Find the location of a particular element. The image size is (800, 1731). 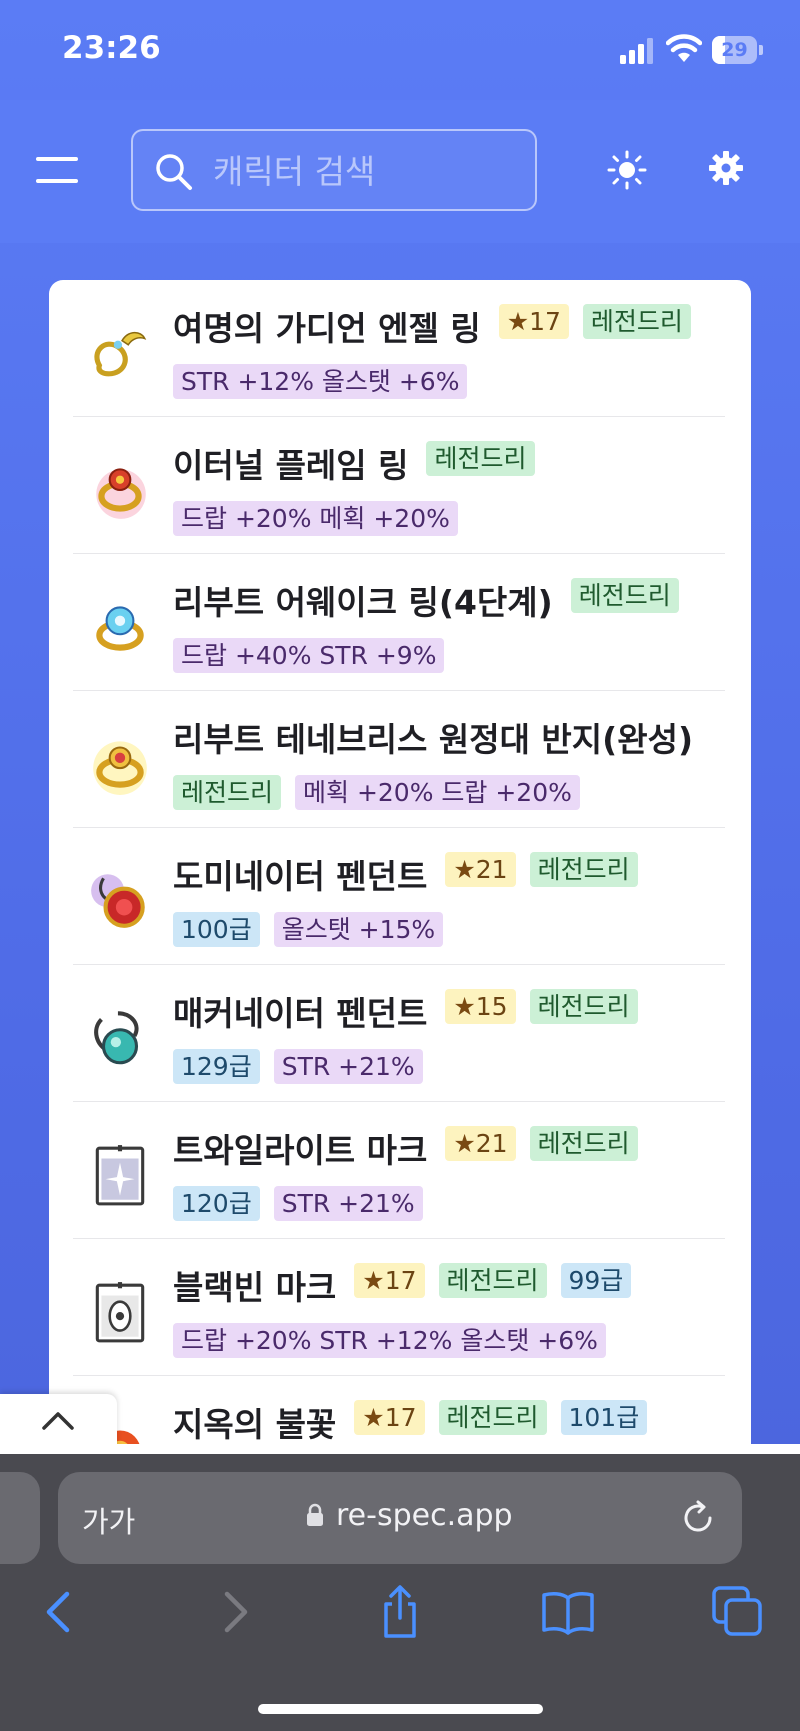

home-indicator is located at coordinates (400, 1709).